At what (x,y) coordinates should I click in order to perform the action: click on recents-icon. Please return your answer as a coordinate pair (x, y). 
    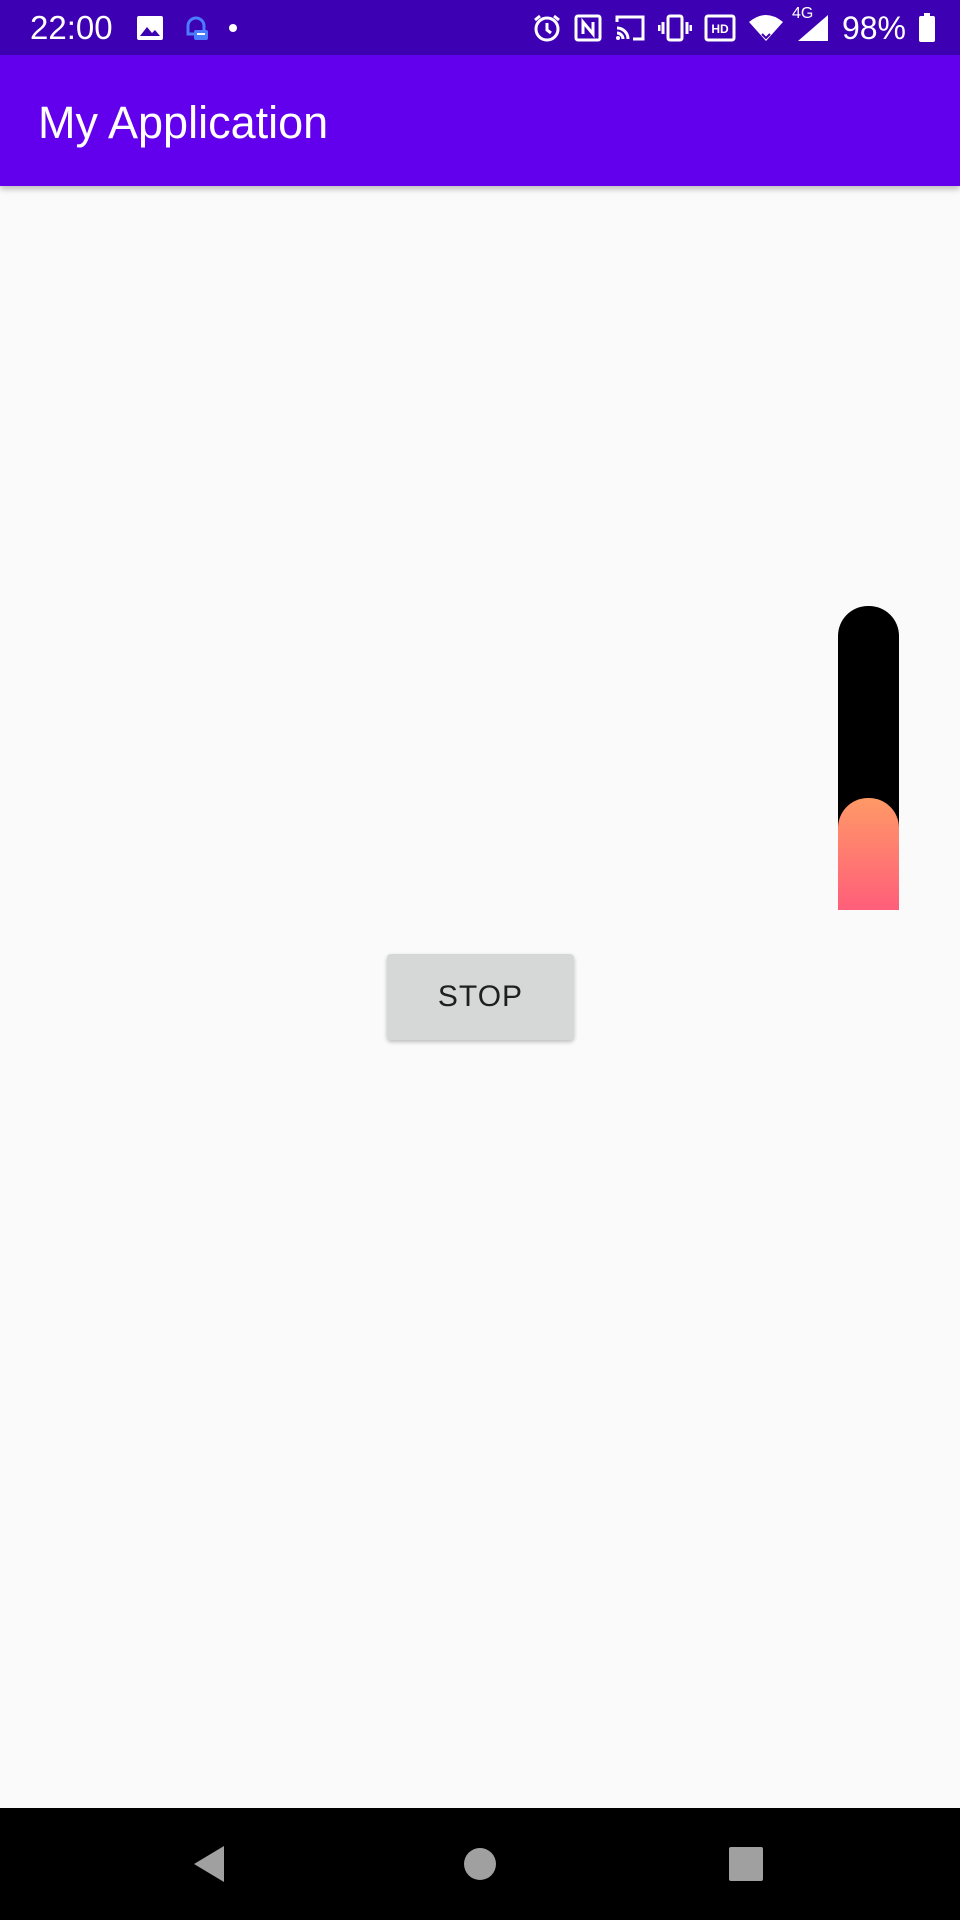
    Looking at the image, I should click on (746, 1866).